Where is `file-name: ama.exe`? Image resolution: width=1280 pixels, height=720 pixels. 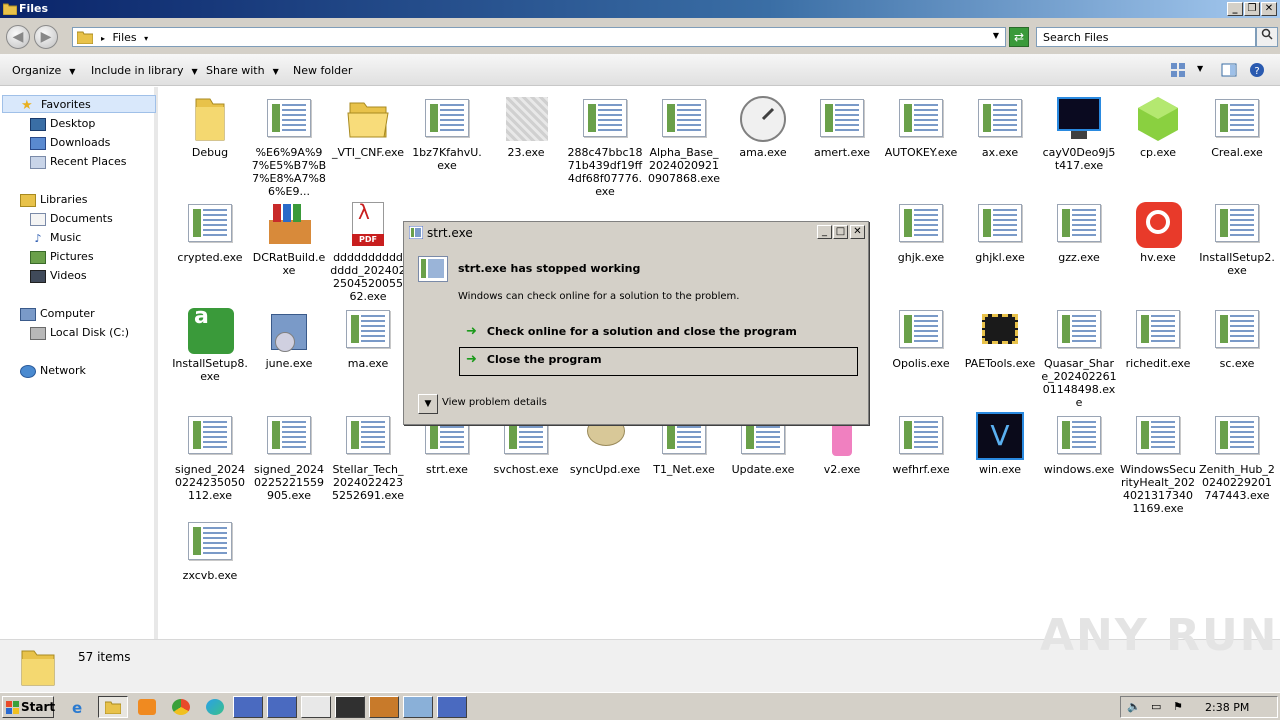 file-name: ama.exe is located at coordinates (763, 152).